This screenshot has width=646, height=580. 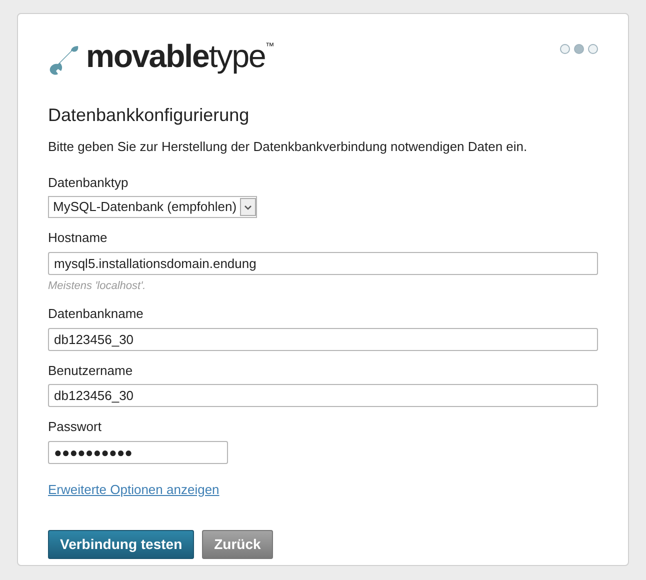 I want to click on field-label: Hostname, so click(x=78, y=238).